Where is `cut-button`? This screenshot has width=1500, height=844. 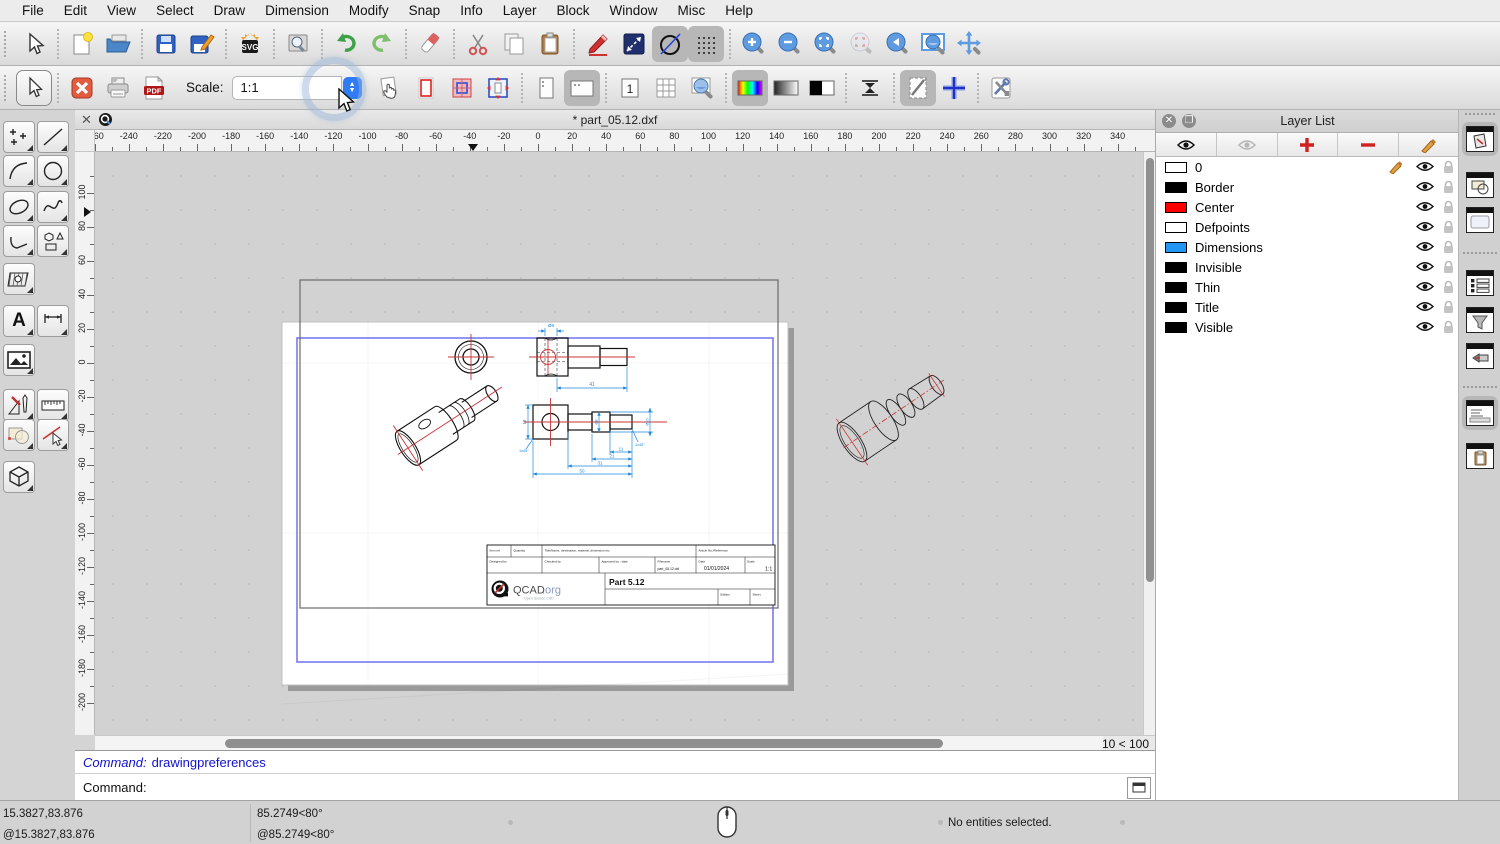
cut-button is located at coordinates (478, 44).